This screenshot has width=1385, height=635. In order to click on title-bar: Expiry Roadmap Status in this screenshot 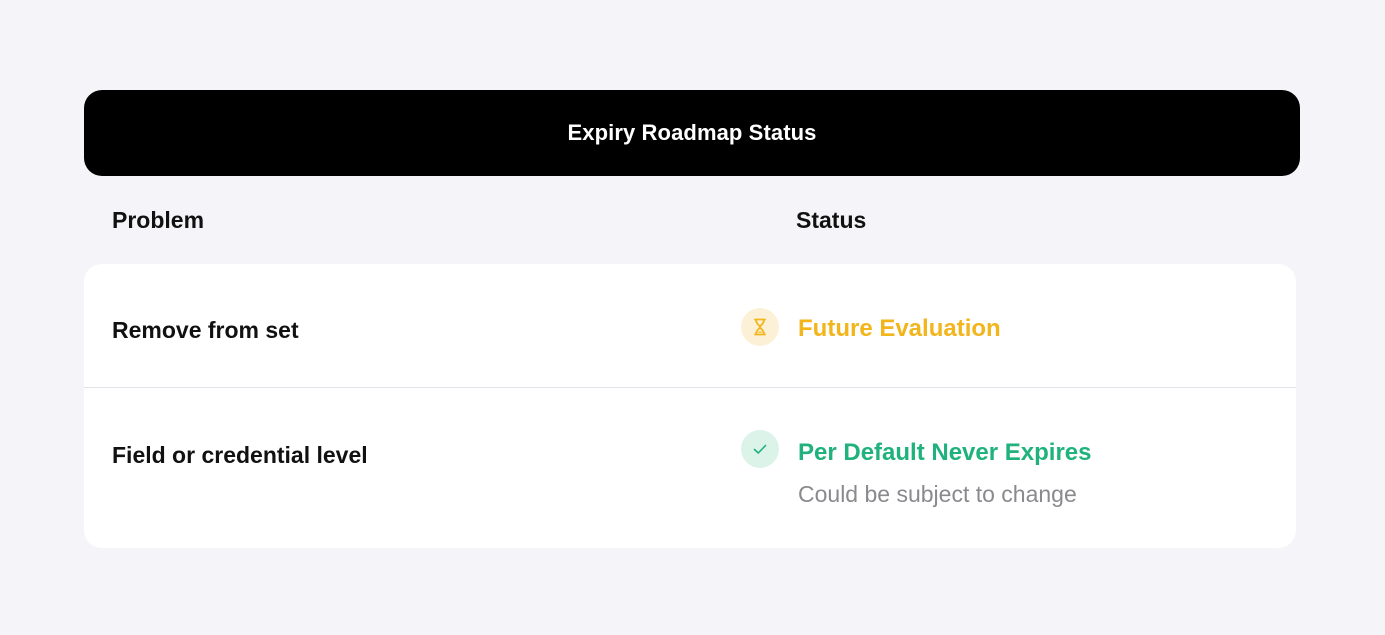, I will do `click(692, 133)`.